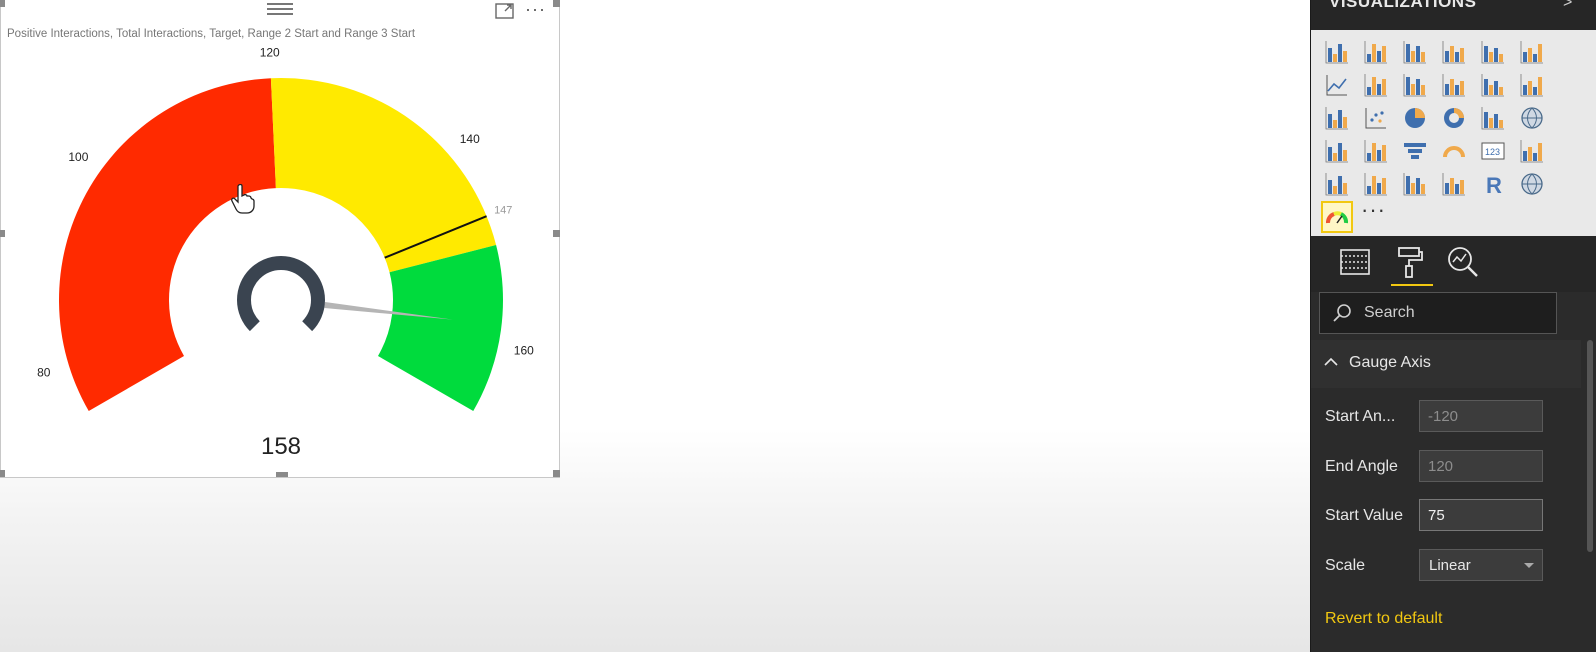 Image resolution: width=1596 pixels, height=652 pixels. What do you see at coordinates (1481, 515) in the screenshot?
I see `start-value-input` at bounding box center [1481, 515].